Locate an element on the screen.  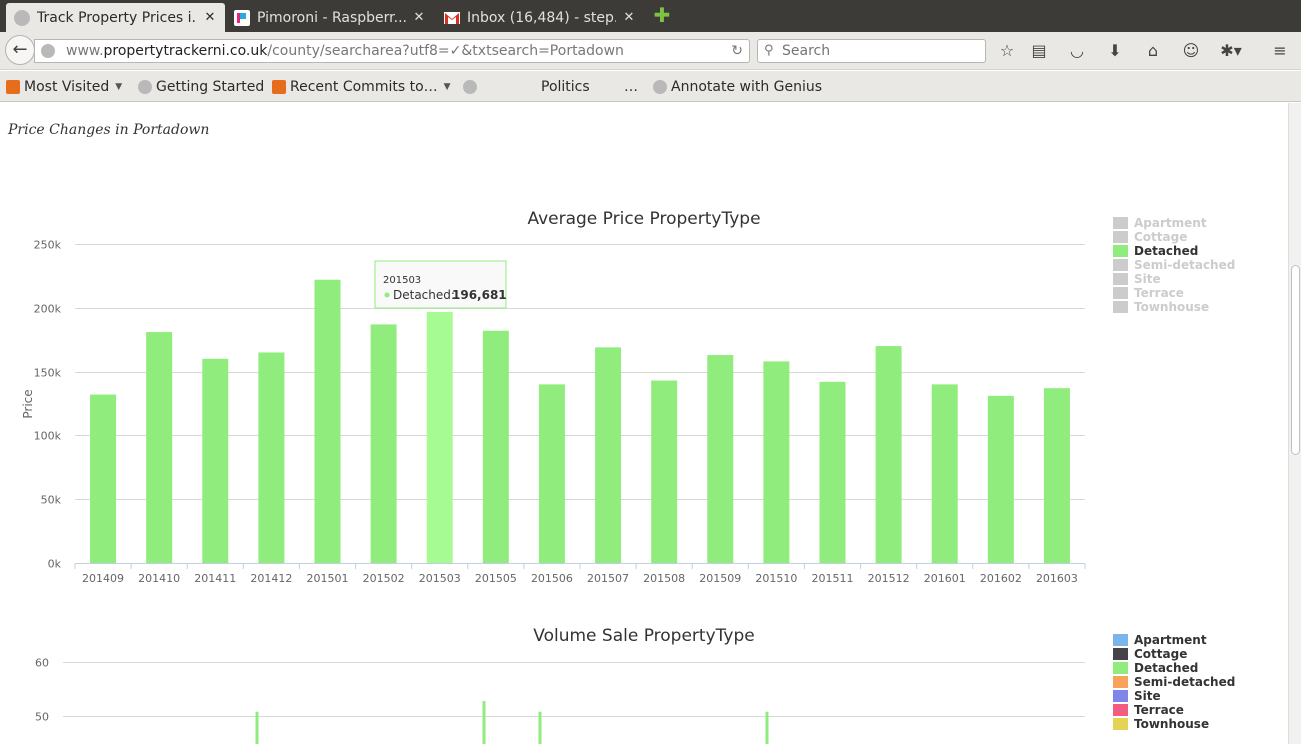
downloads-icon: ⬇ is located at coordinates (1115, 51).